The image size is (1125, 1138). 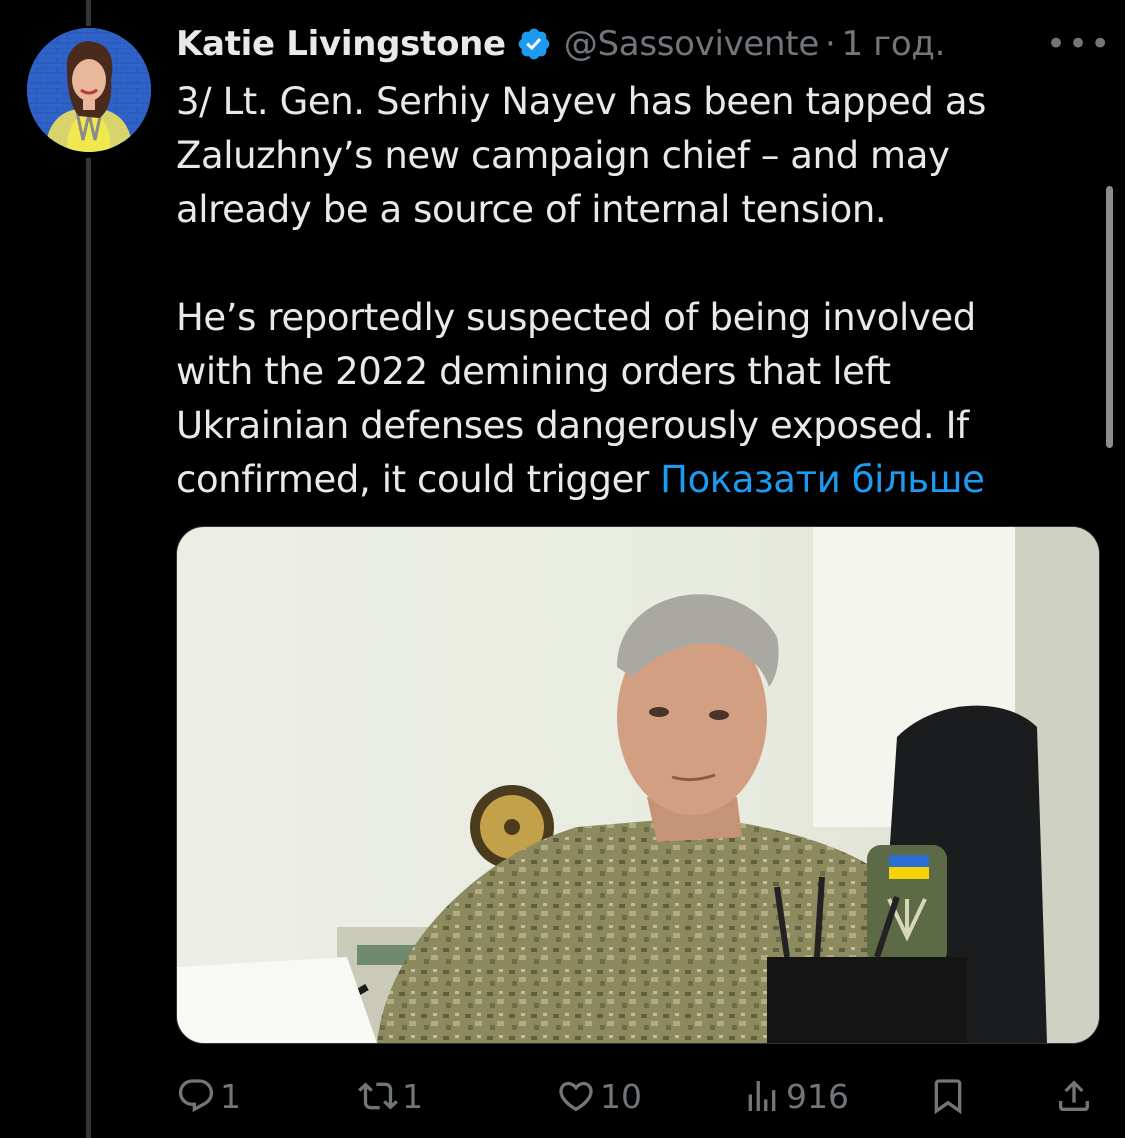 I want to click on retweet-button: 1, so click(x=390, y=1096).